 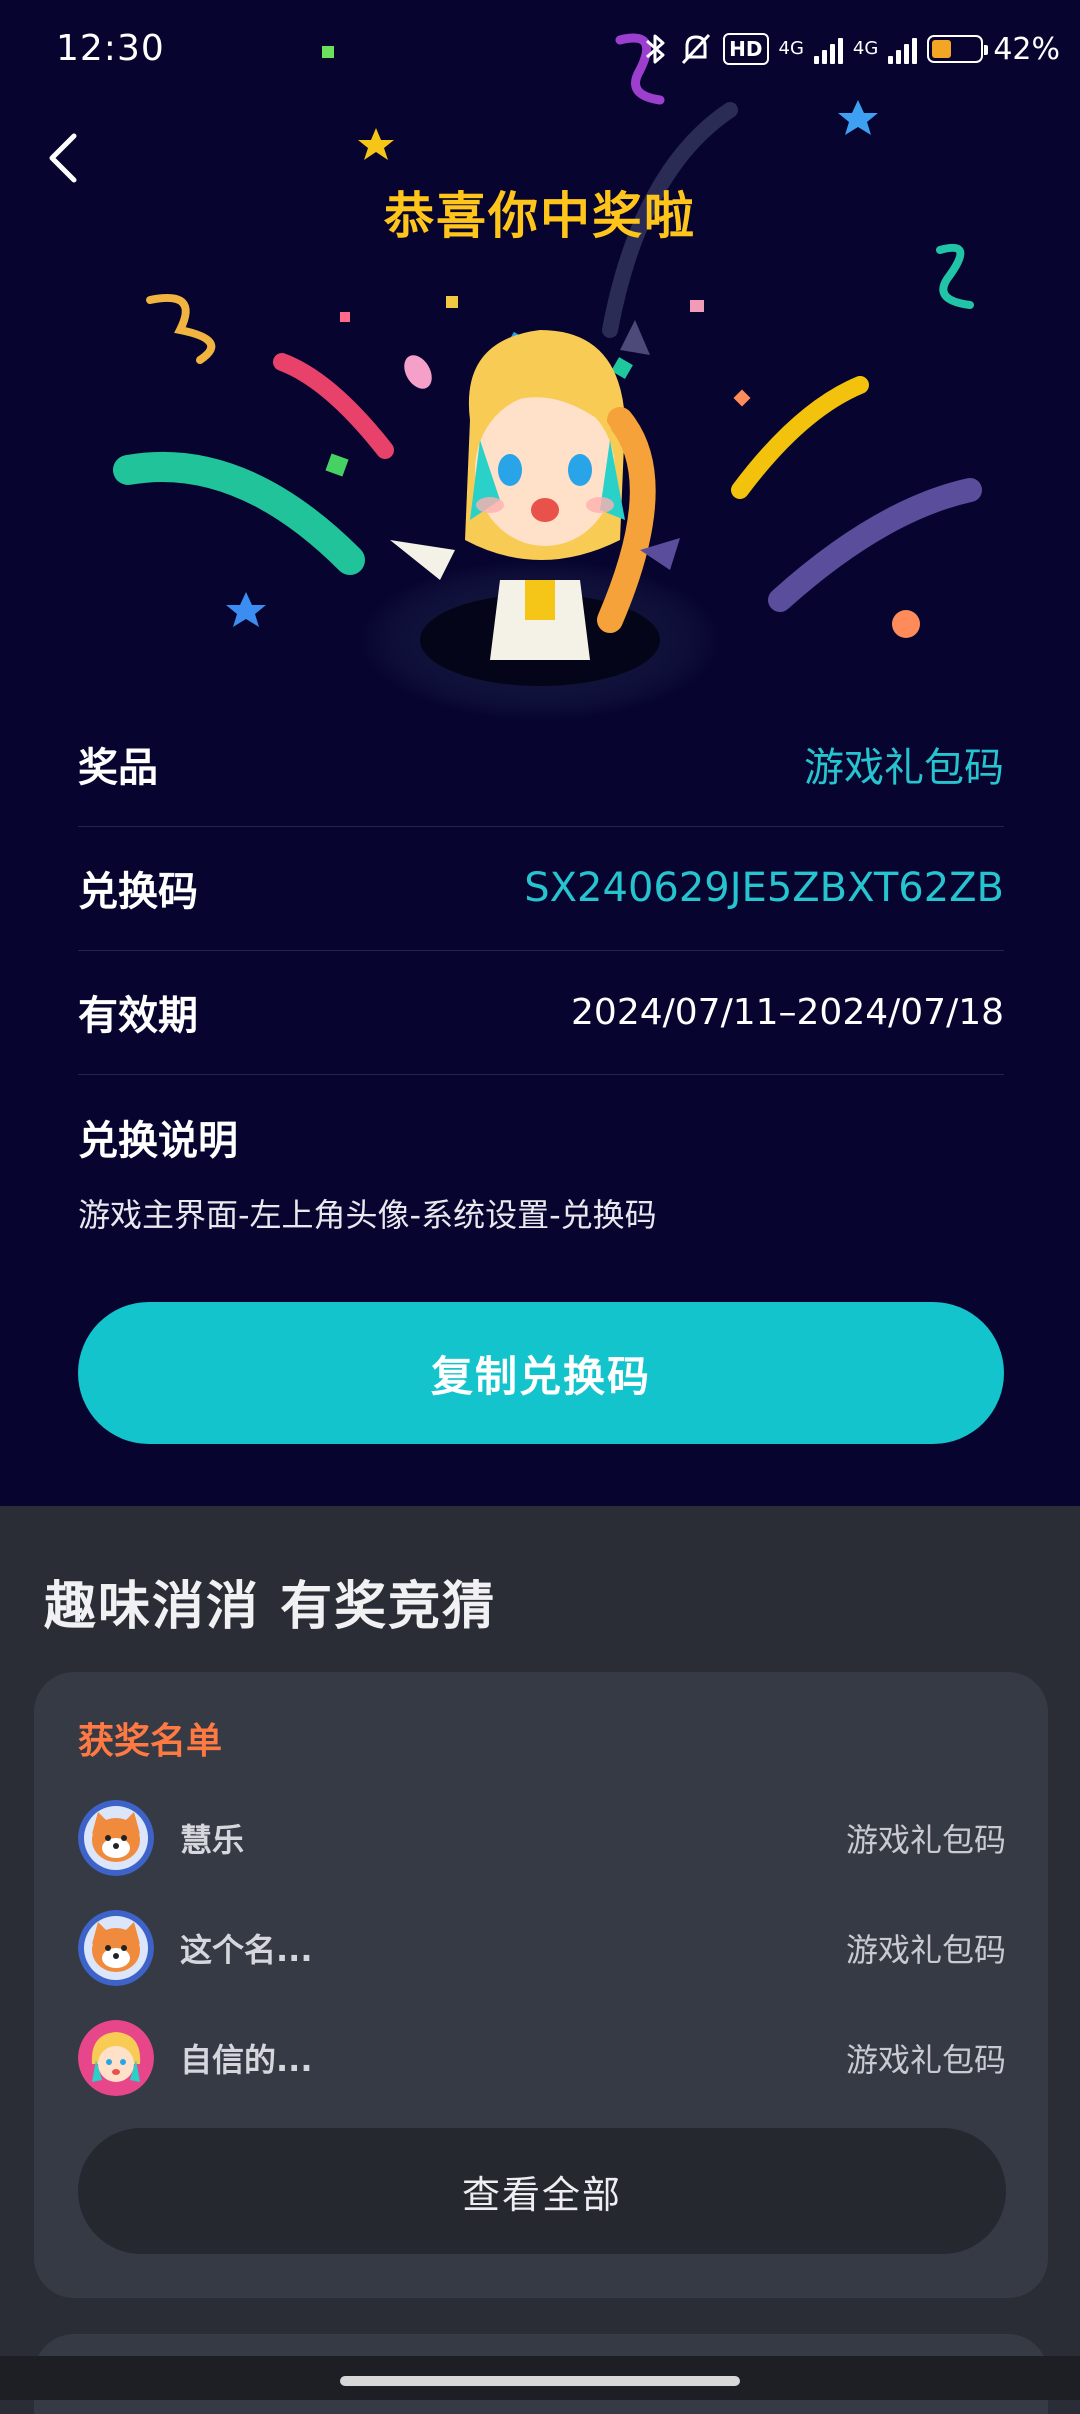 What do you see at coordinates (655, 49) in the screenshot?
I see `bluetooth-icon` at bounding box center [655, 49].